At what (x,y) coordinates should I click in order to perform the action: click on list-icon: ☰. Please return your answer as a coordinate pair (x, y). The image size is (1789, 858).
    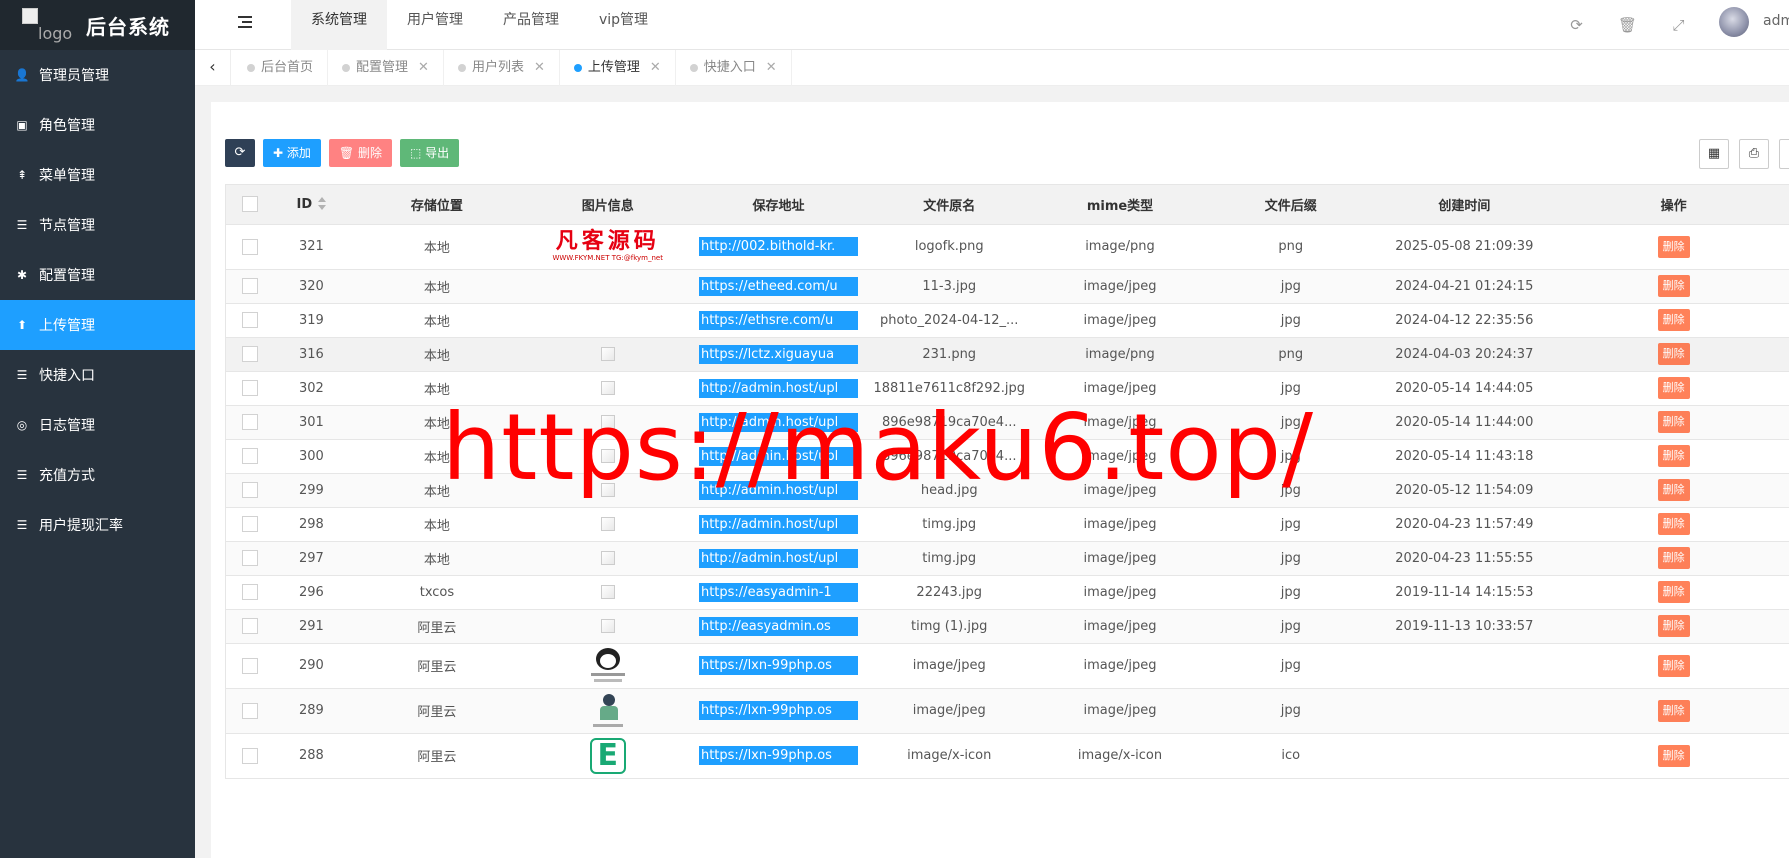
    Looking at the image, I should click on (22, 225).